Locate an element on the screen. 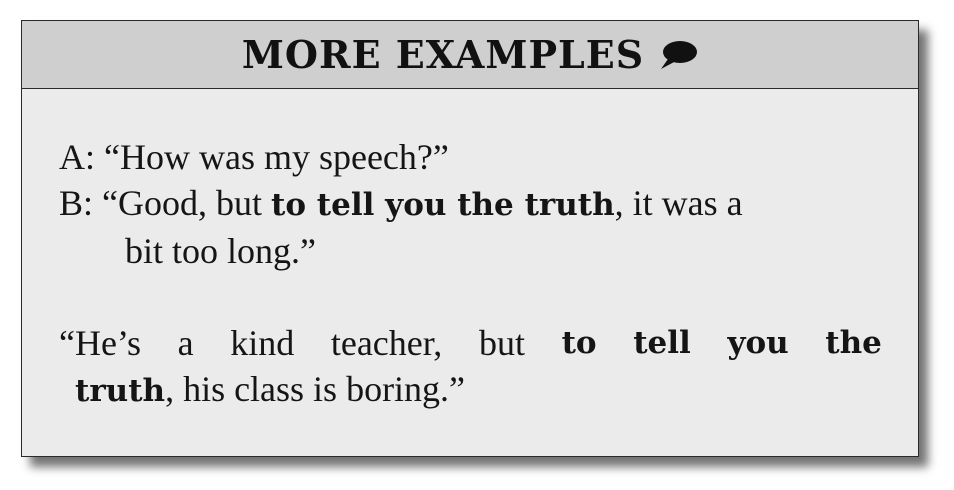 Image resolution: width=954 pixels, height=490 pixels. highlight-word: the is located at coordinates (853, 343).